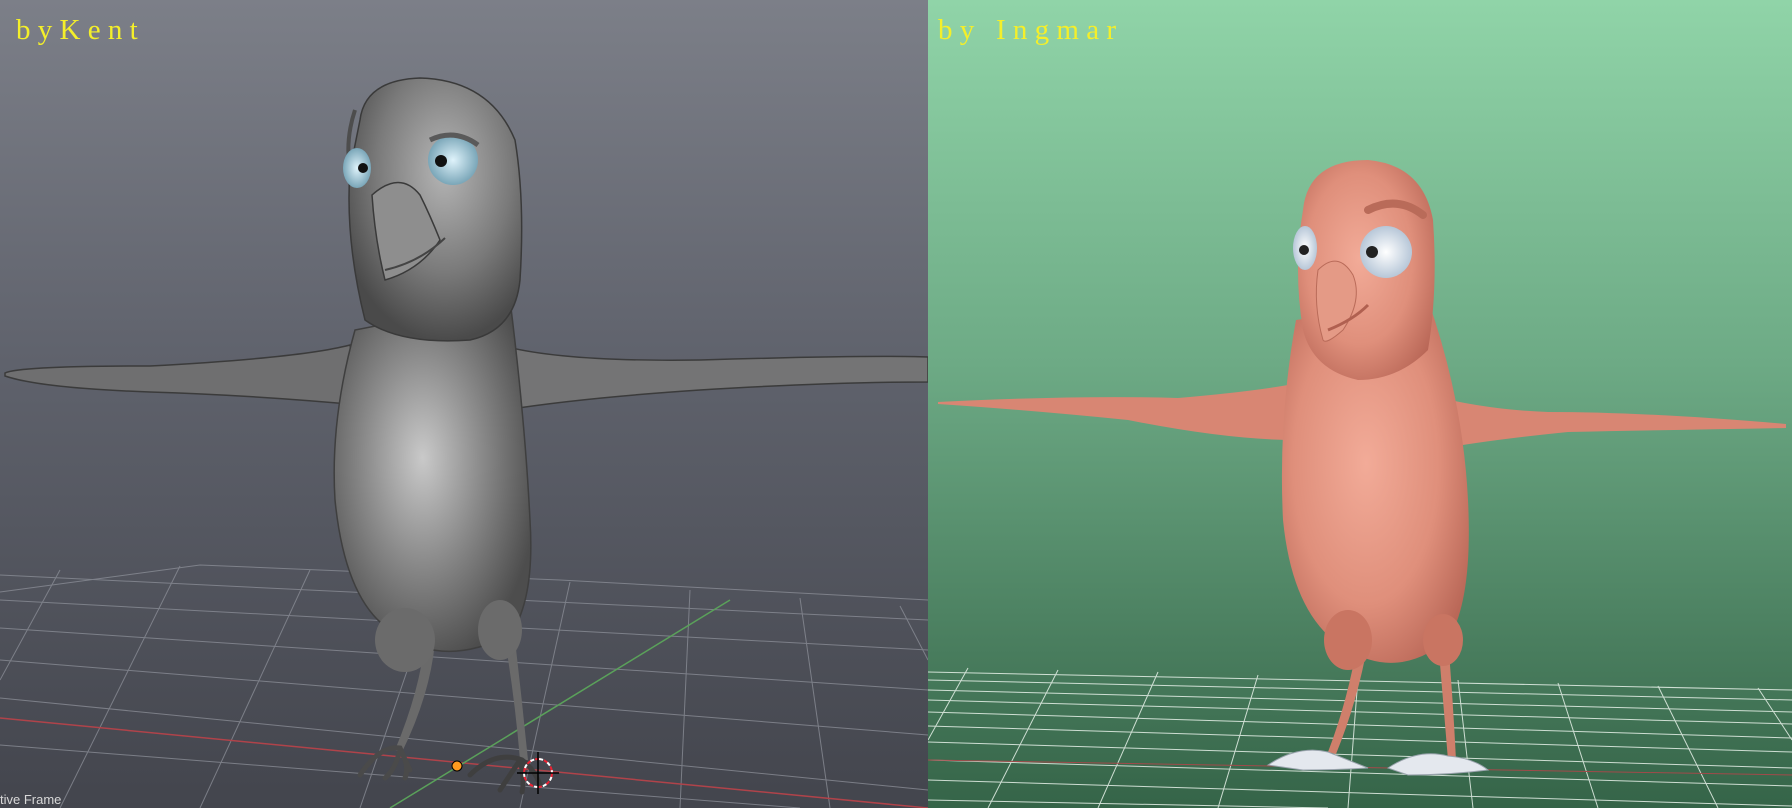  What do you see at coordinates (1360, 737) in the screenshot?
I see `grid-floor` at bounding box center [1360, 737].